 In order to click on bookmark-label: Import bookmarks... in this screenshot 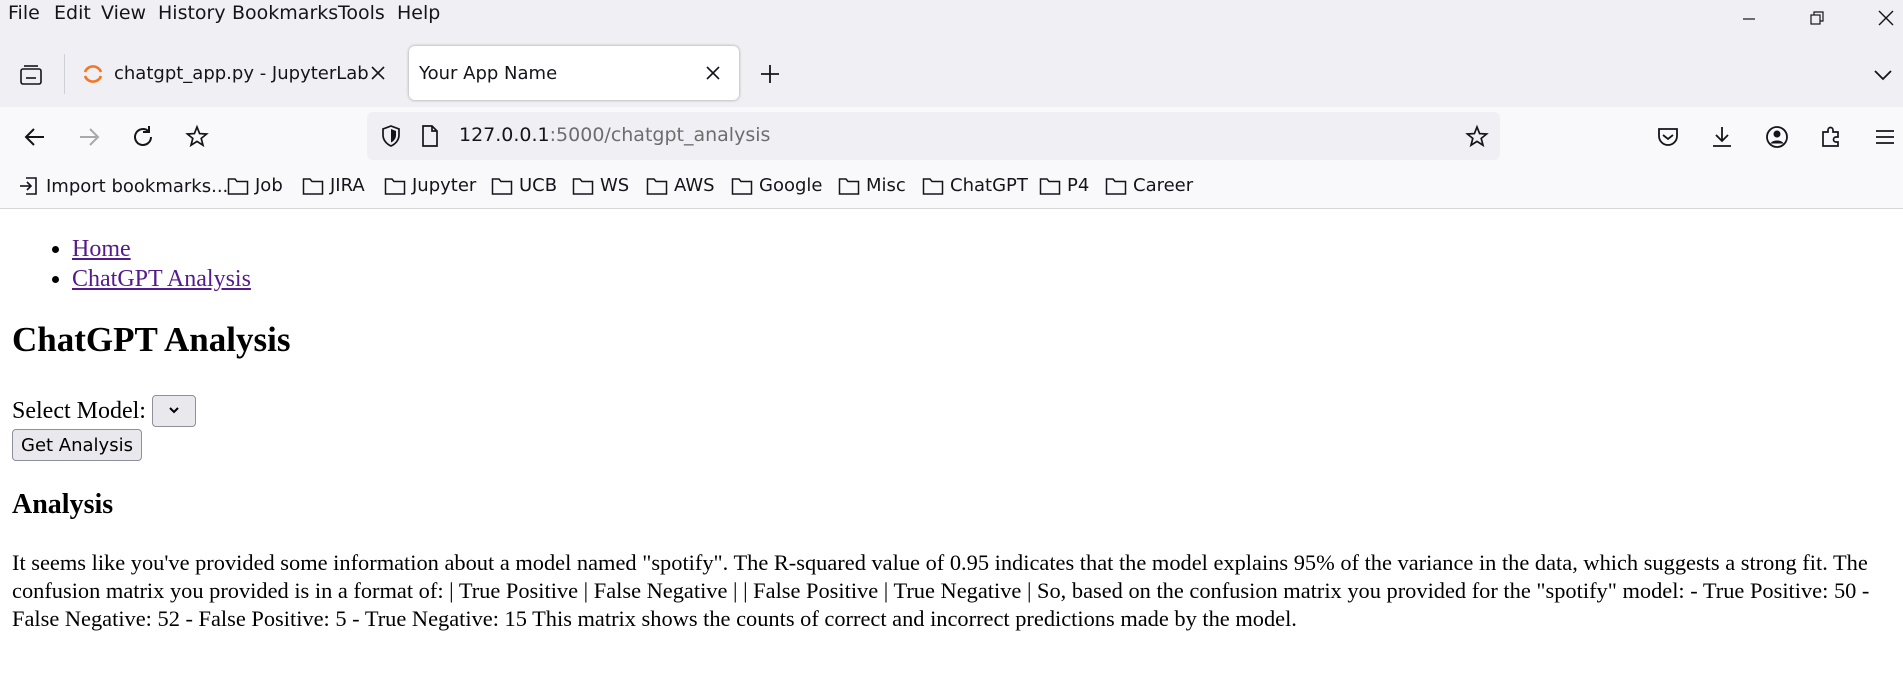, I will do `click(137, 186)`.